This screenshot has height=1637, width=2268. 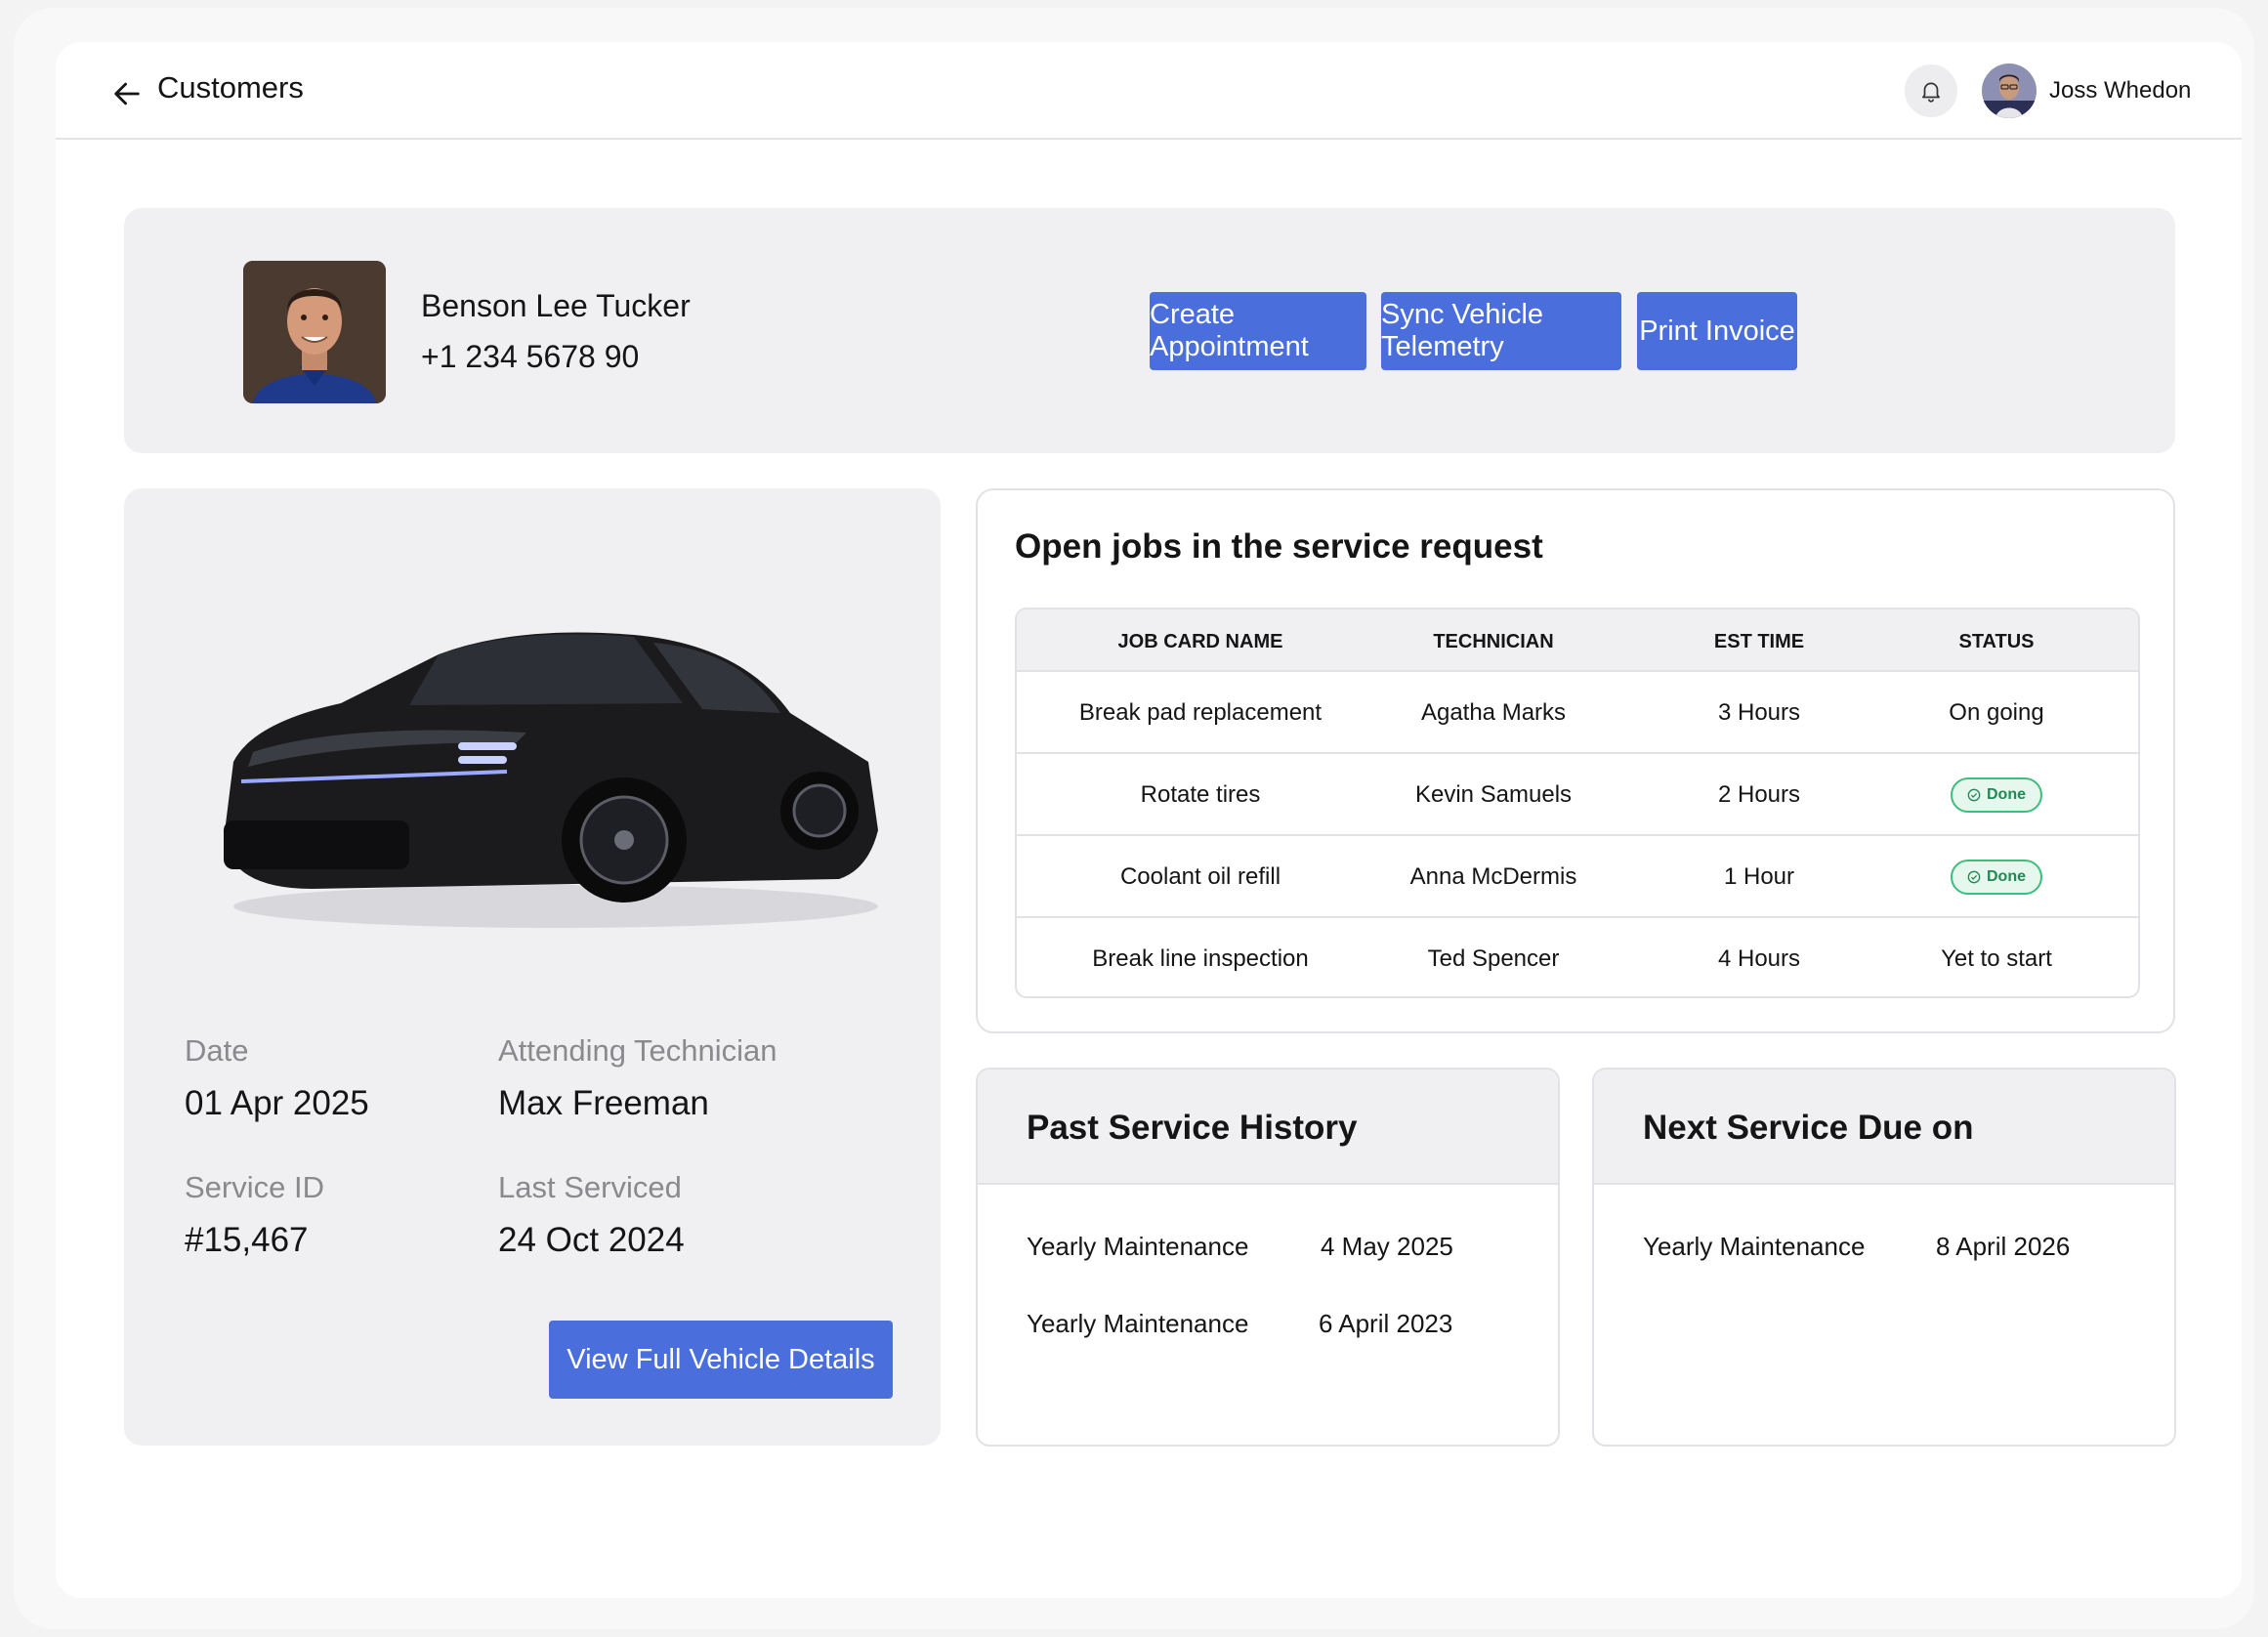 What do you see at coordinates (591, 1240) in the screenshot?
I see `last-serviced-value: 24 Oct 2024` at bounding box center [591, 1240].